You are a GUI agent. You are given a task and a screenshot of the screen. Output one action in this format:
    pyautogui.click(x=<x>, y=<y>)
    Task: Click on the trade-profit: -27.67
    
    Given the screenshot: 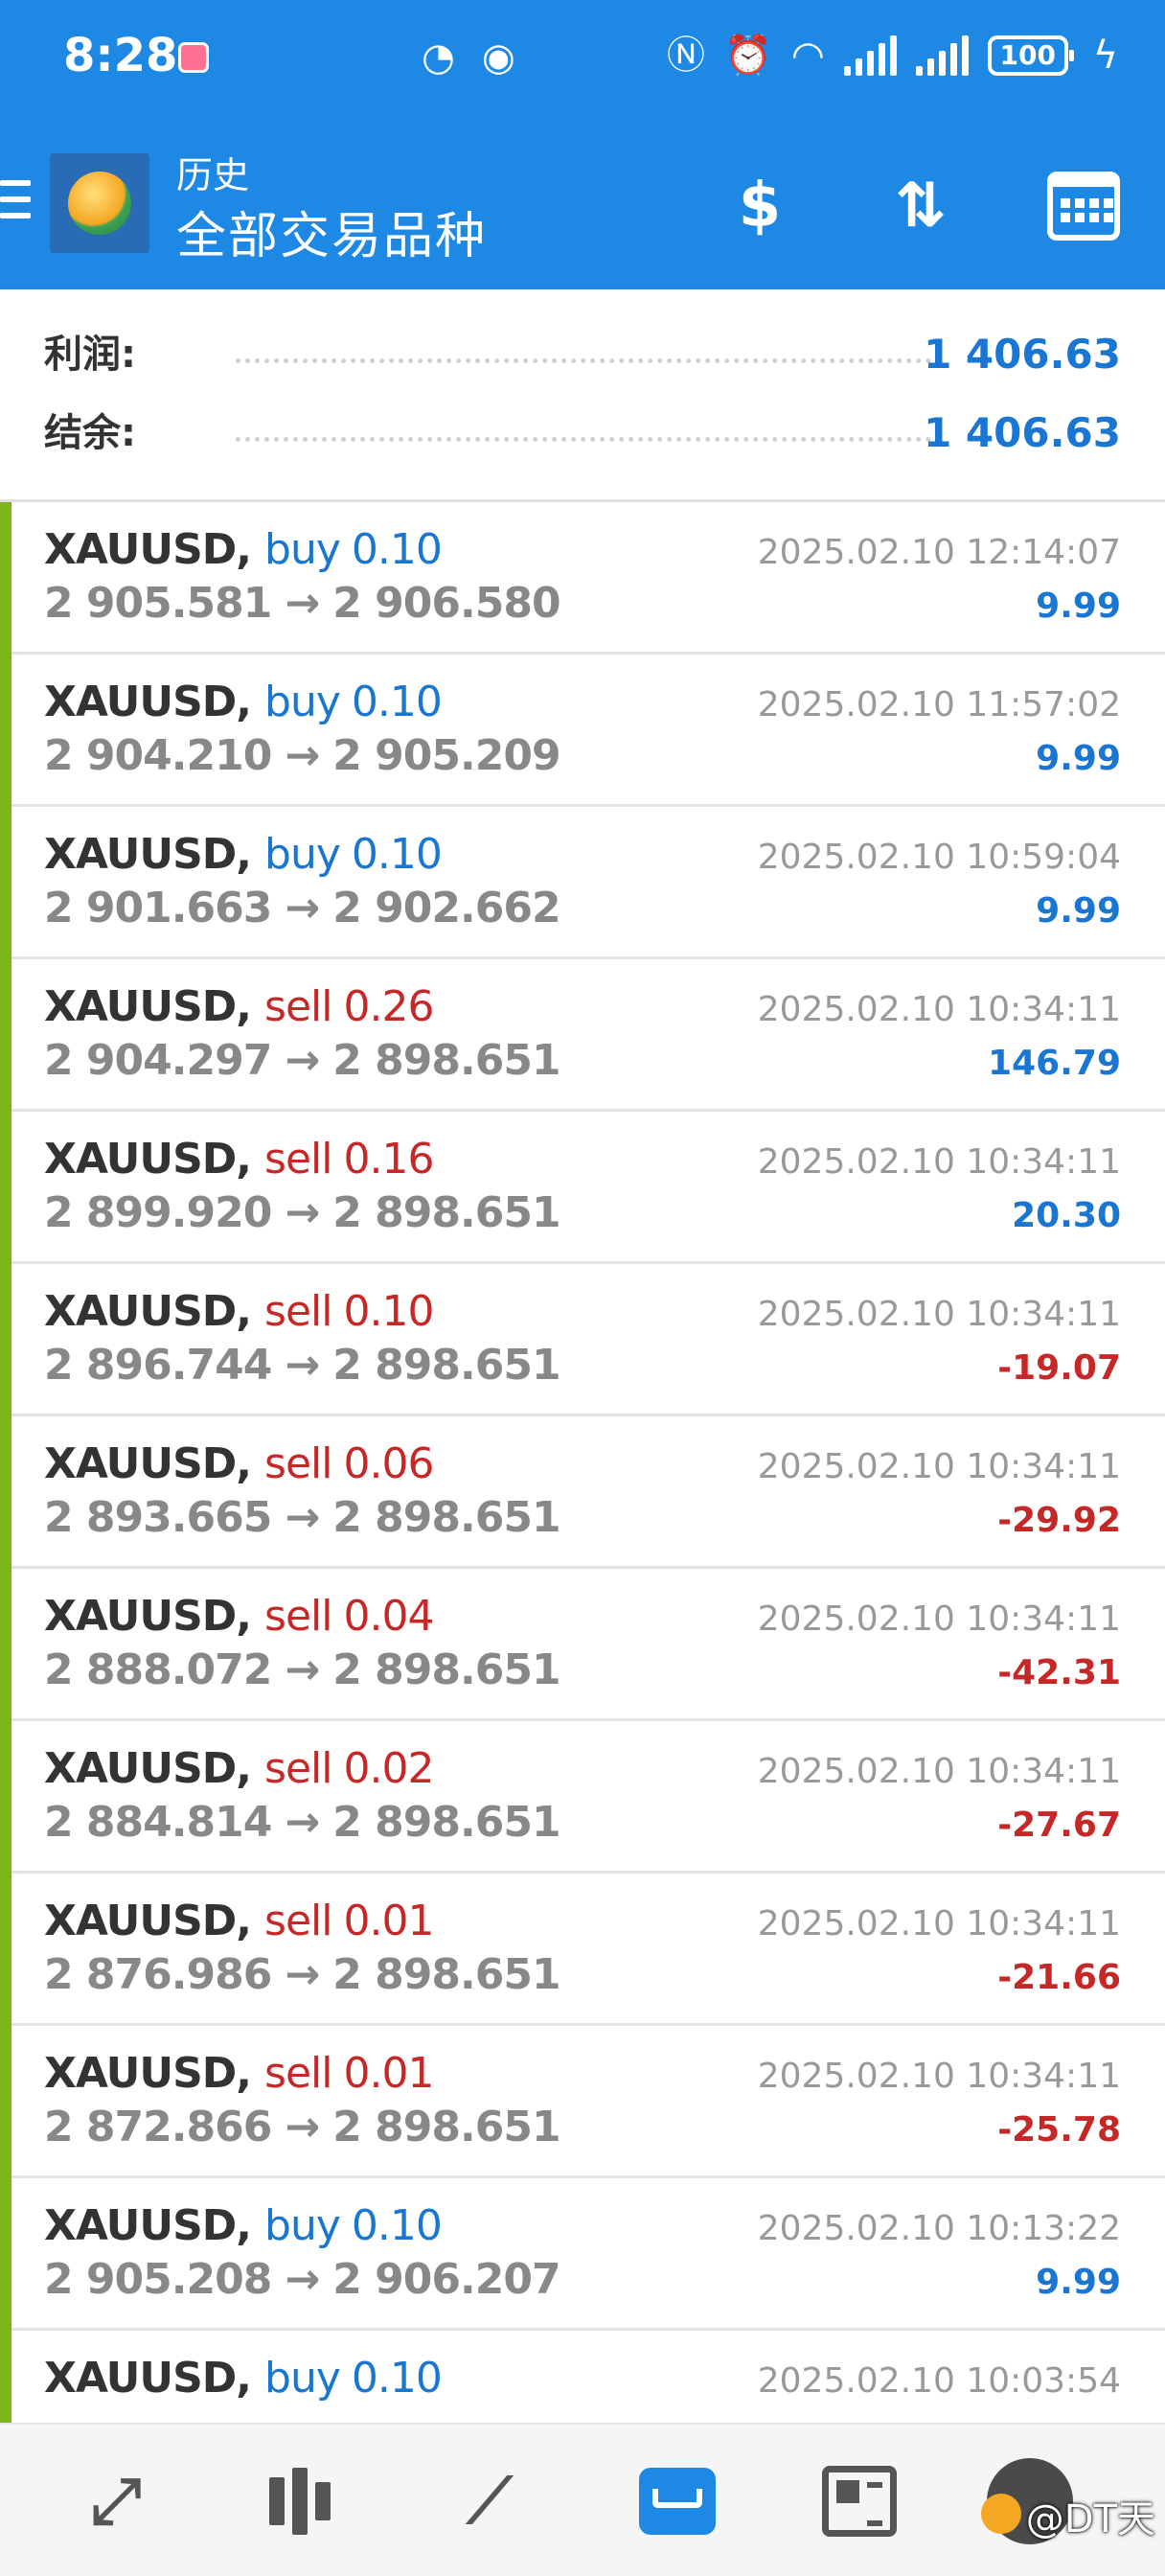 What is the action you would take?
    pyautogui.click(x=1059, y=1825)
    